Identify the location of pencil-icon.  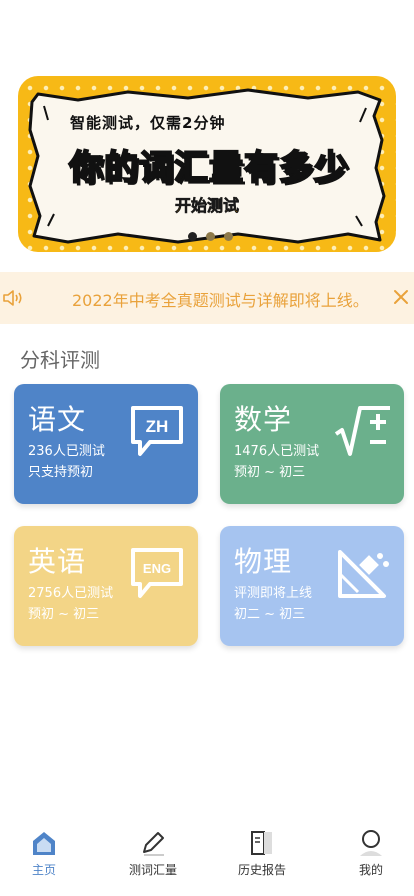
(153, 844).